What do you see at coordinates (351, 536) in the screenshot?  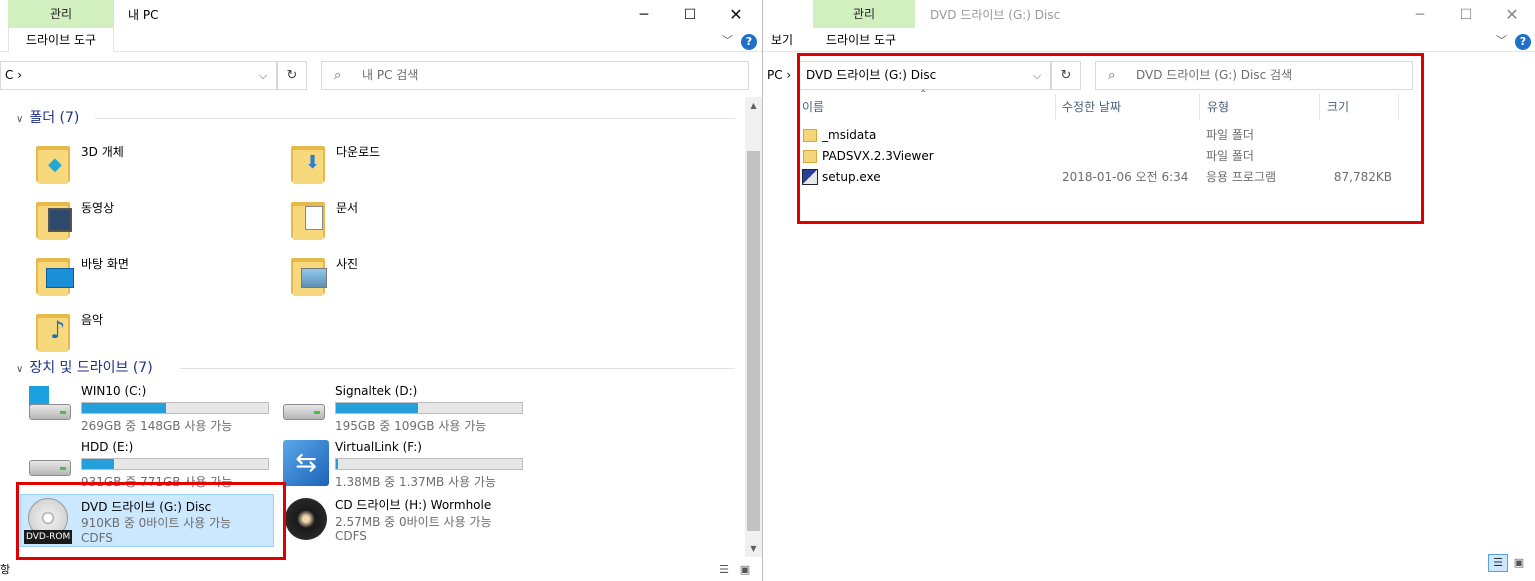 I see `drive-filesystem: CDFS` at bounding box center [351, 536].